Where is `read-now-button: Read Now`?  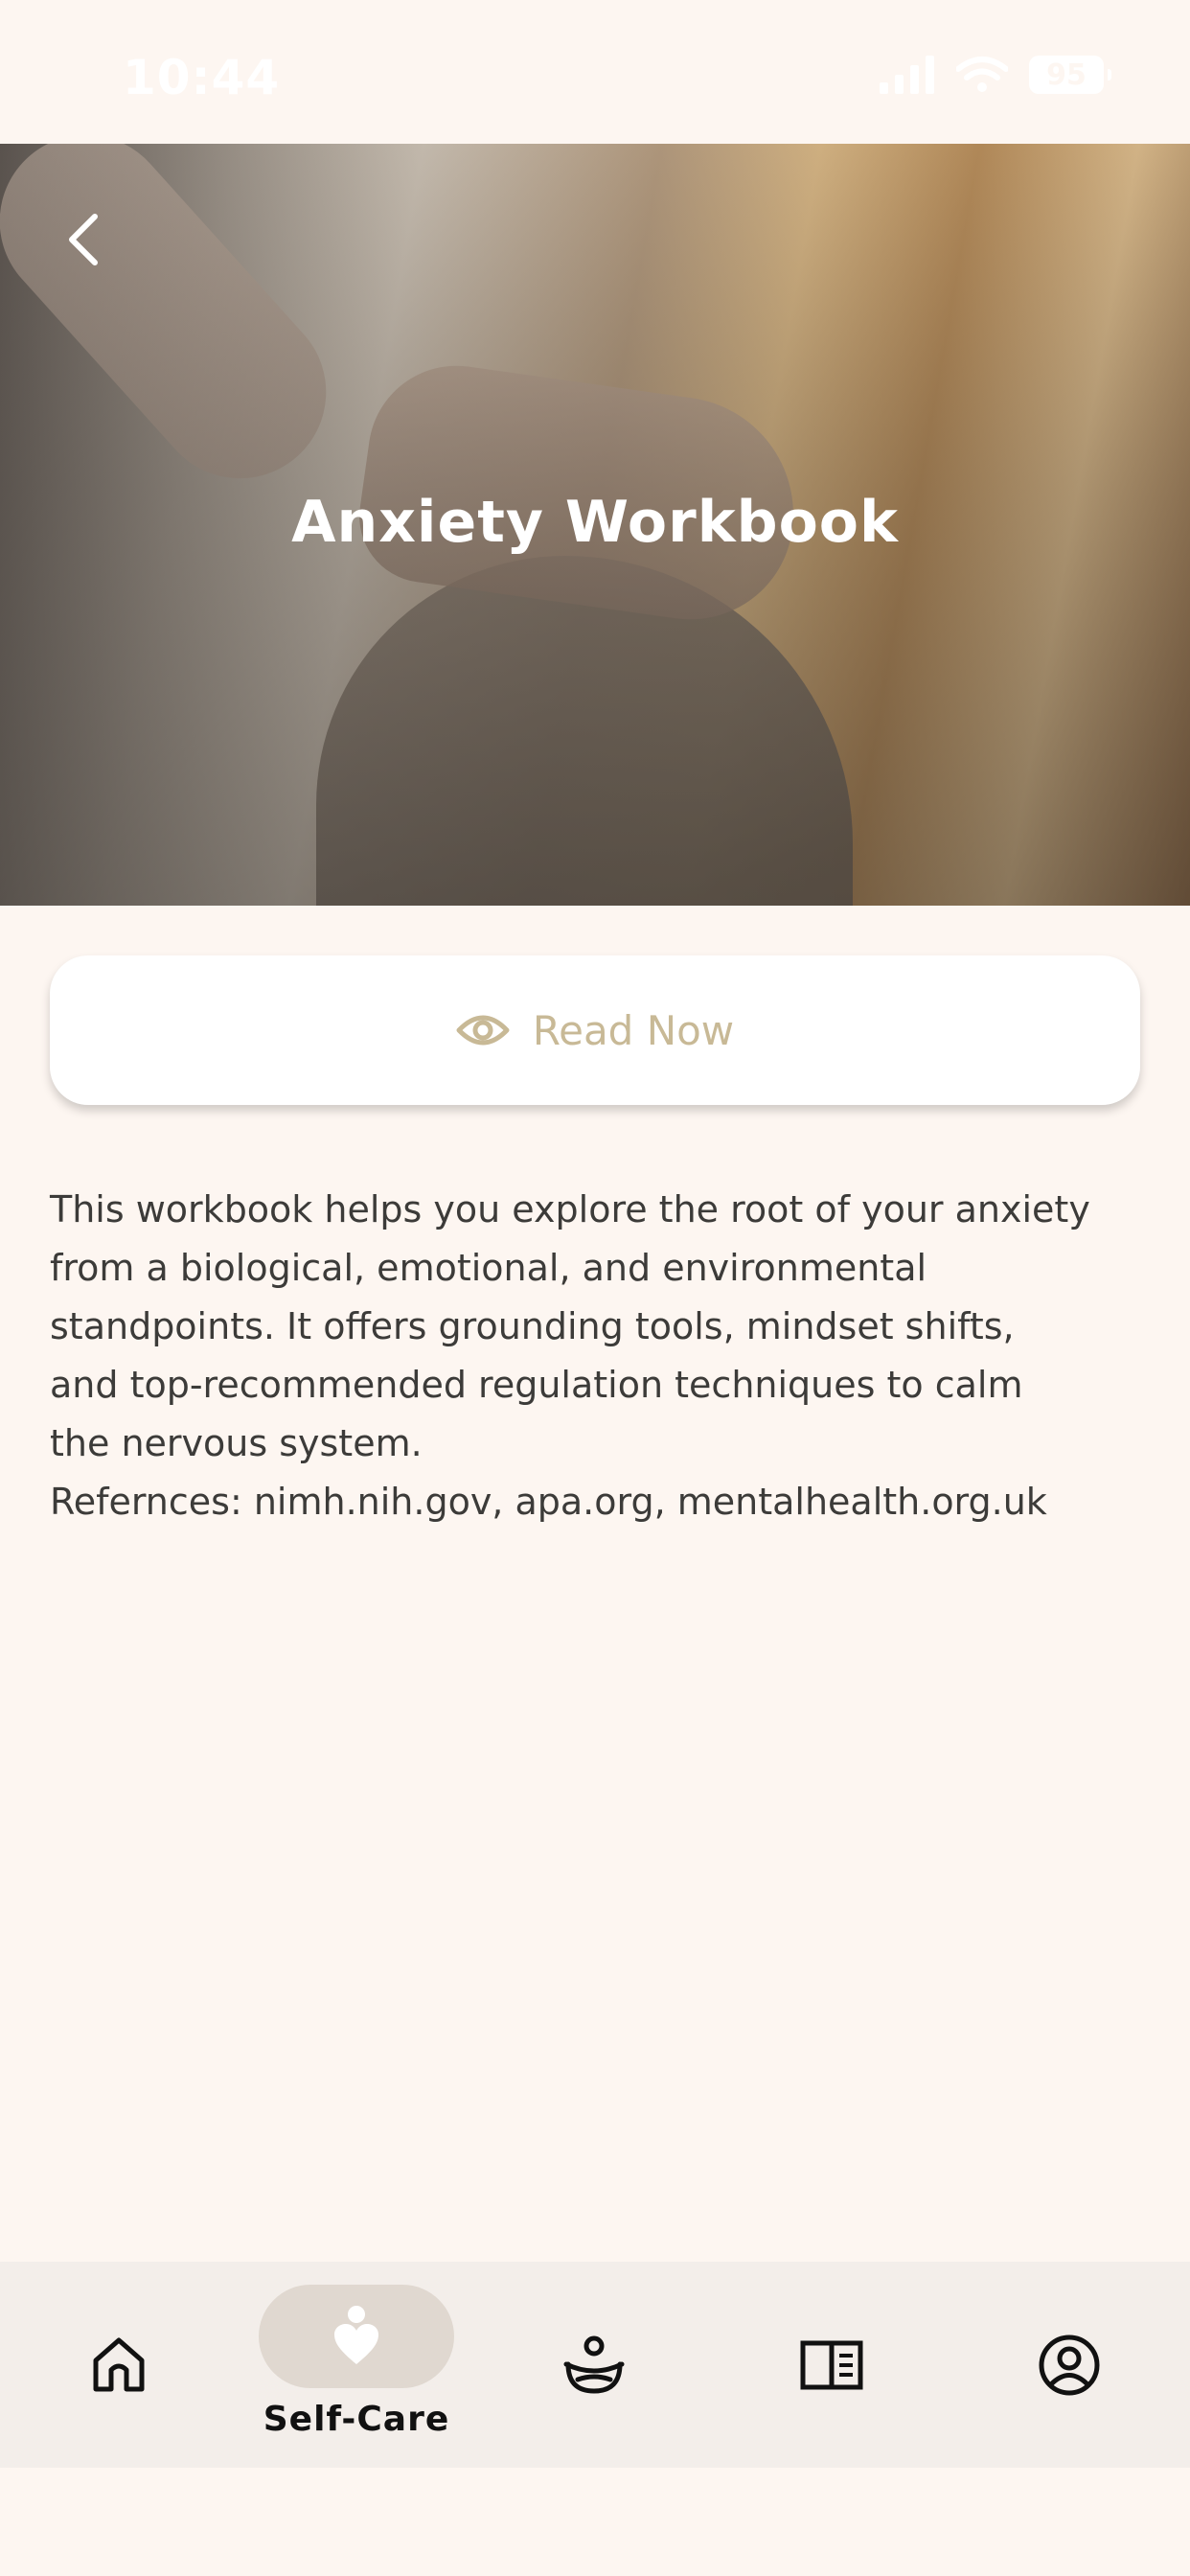
read-now-button: Read Now is located at coordinates (595, 1030).